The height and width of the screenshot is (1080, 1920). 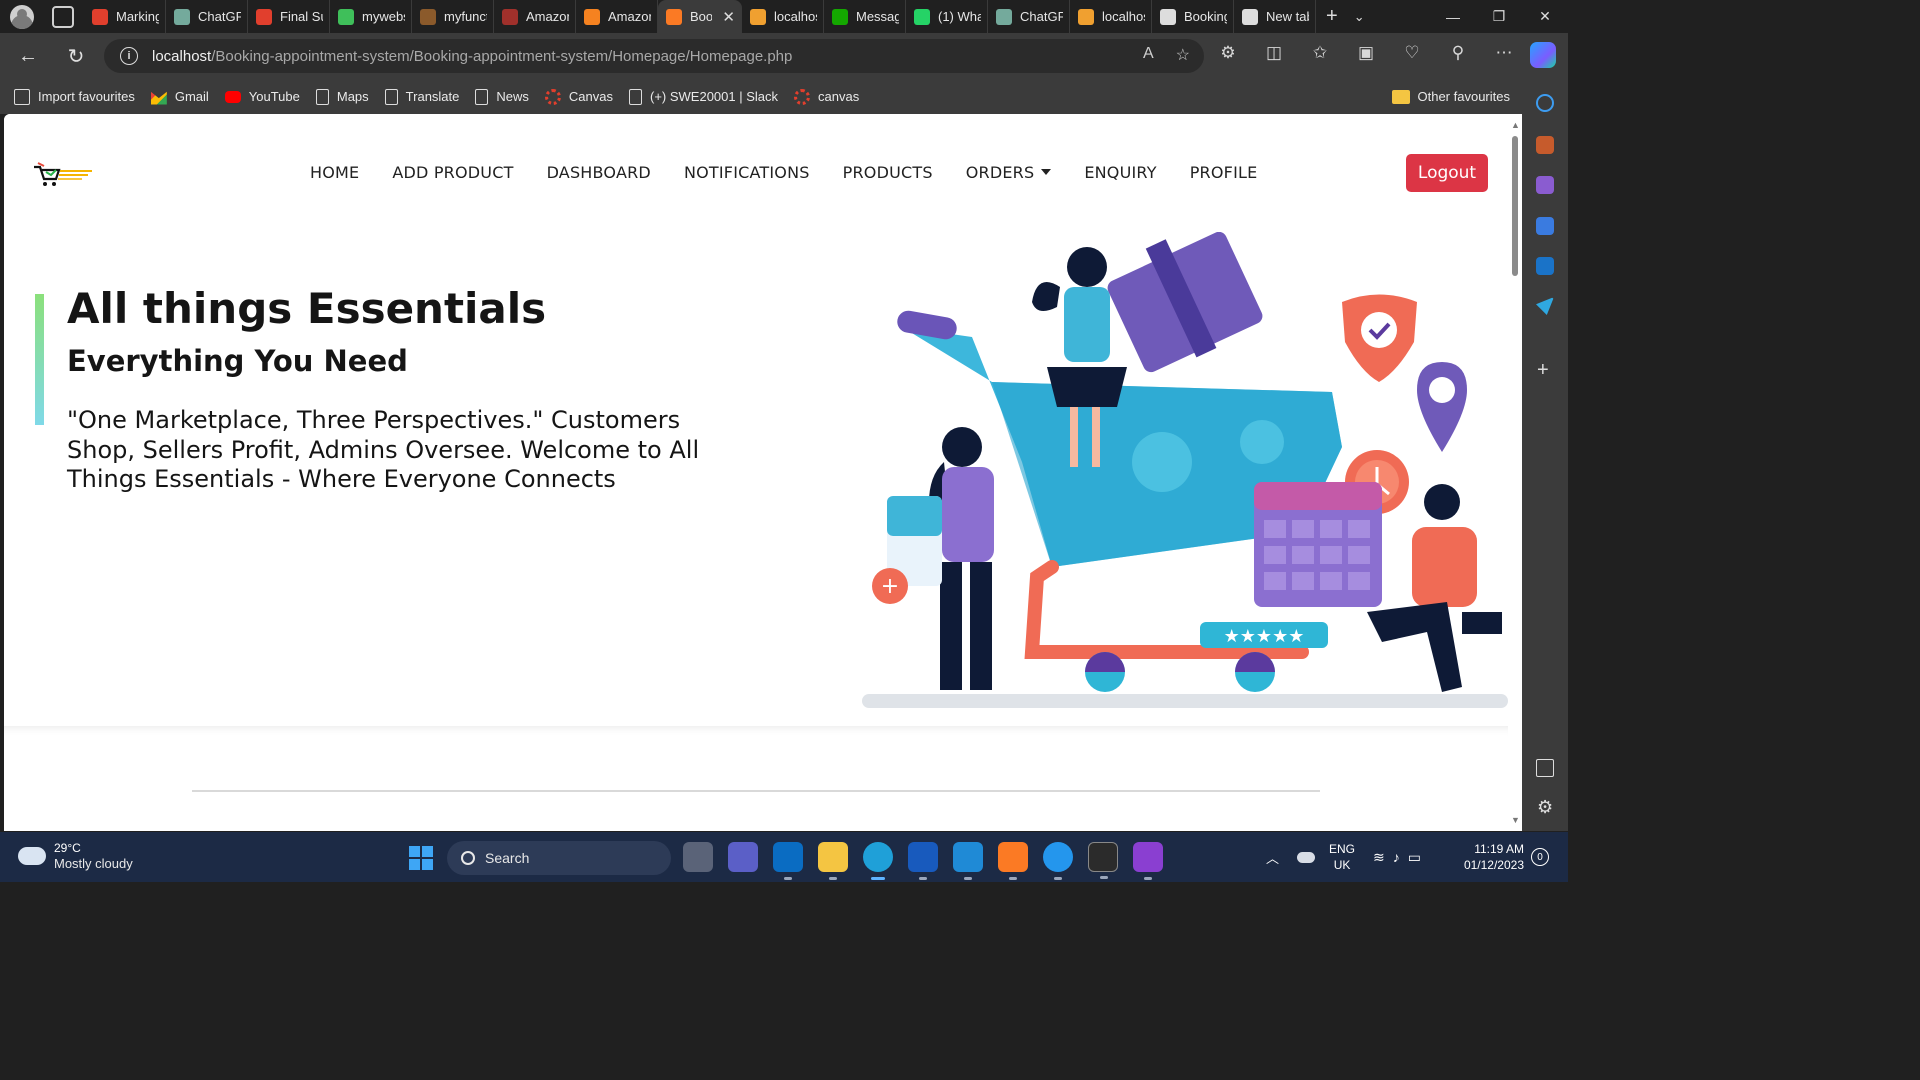 I want to click on site-info-icon: i, so click(x=129, y=56).